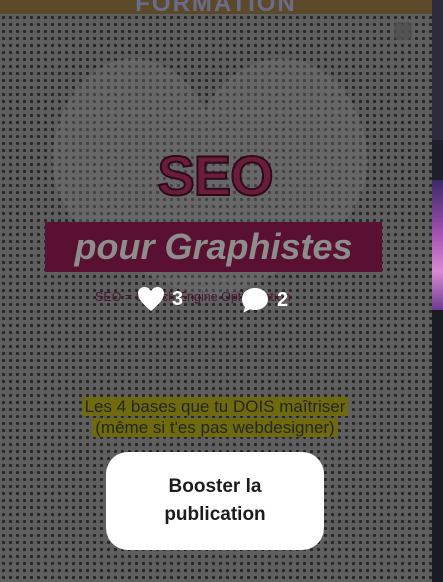 The width and height of the screenshot is (443, 582). Describe the element at coordinates (437, 446) in the screenshot. I see `next-post-preview-bottom` at that location.